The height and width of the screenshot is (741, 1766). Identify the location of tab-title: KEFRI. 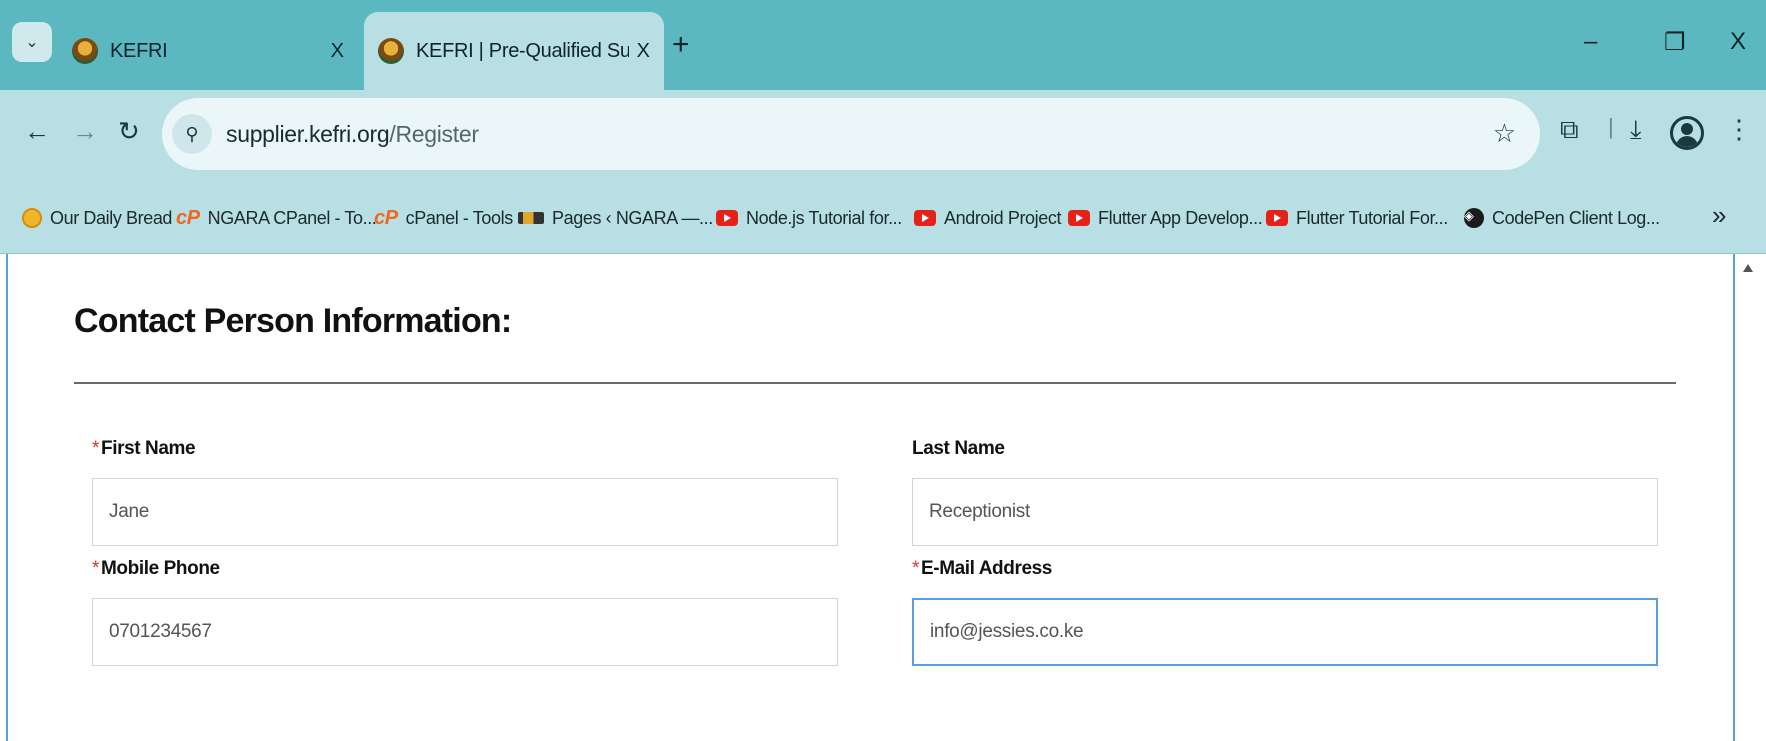
(139, 50).